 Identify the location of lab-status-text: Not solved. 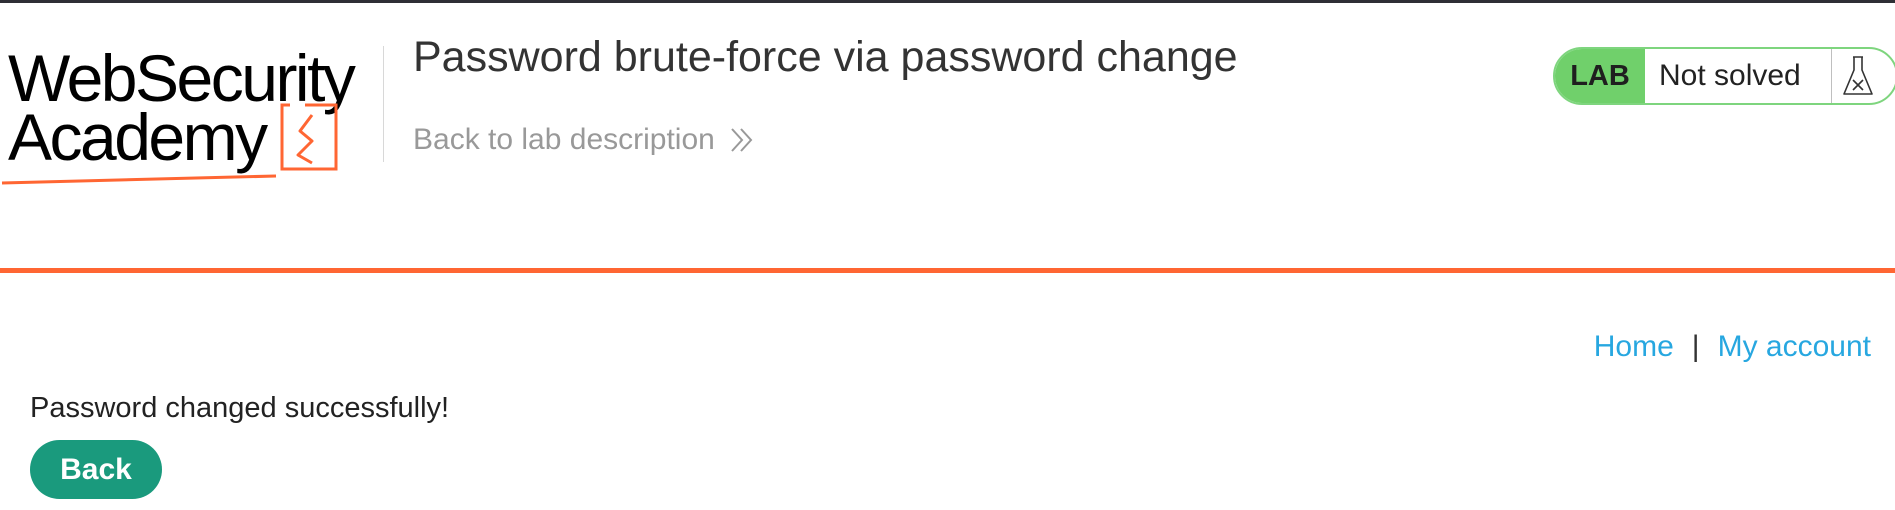
(1738, 76).